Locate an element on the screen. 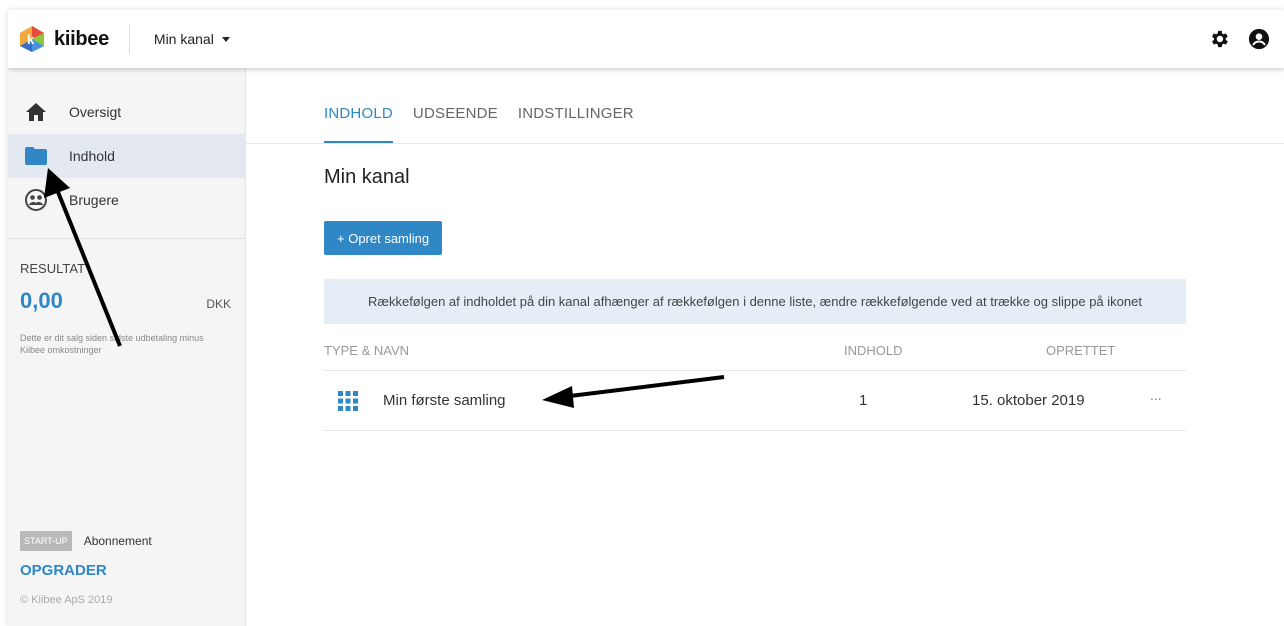  caret-down-icon is located at coordinates (225, 39).